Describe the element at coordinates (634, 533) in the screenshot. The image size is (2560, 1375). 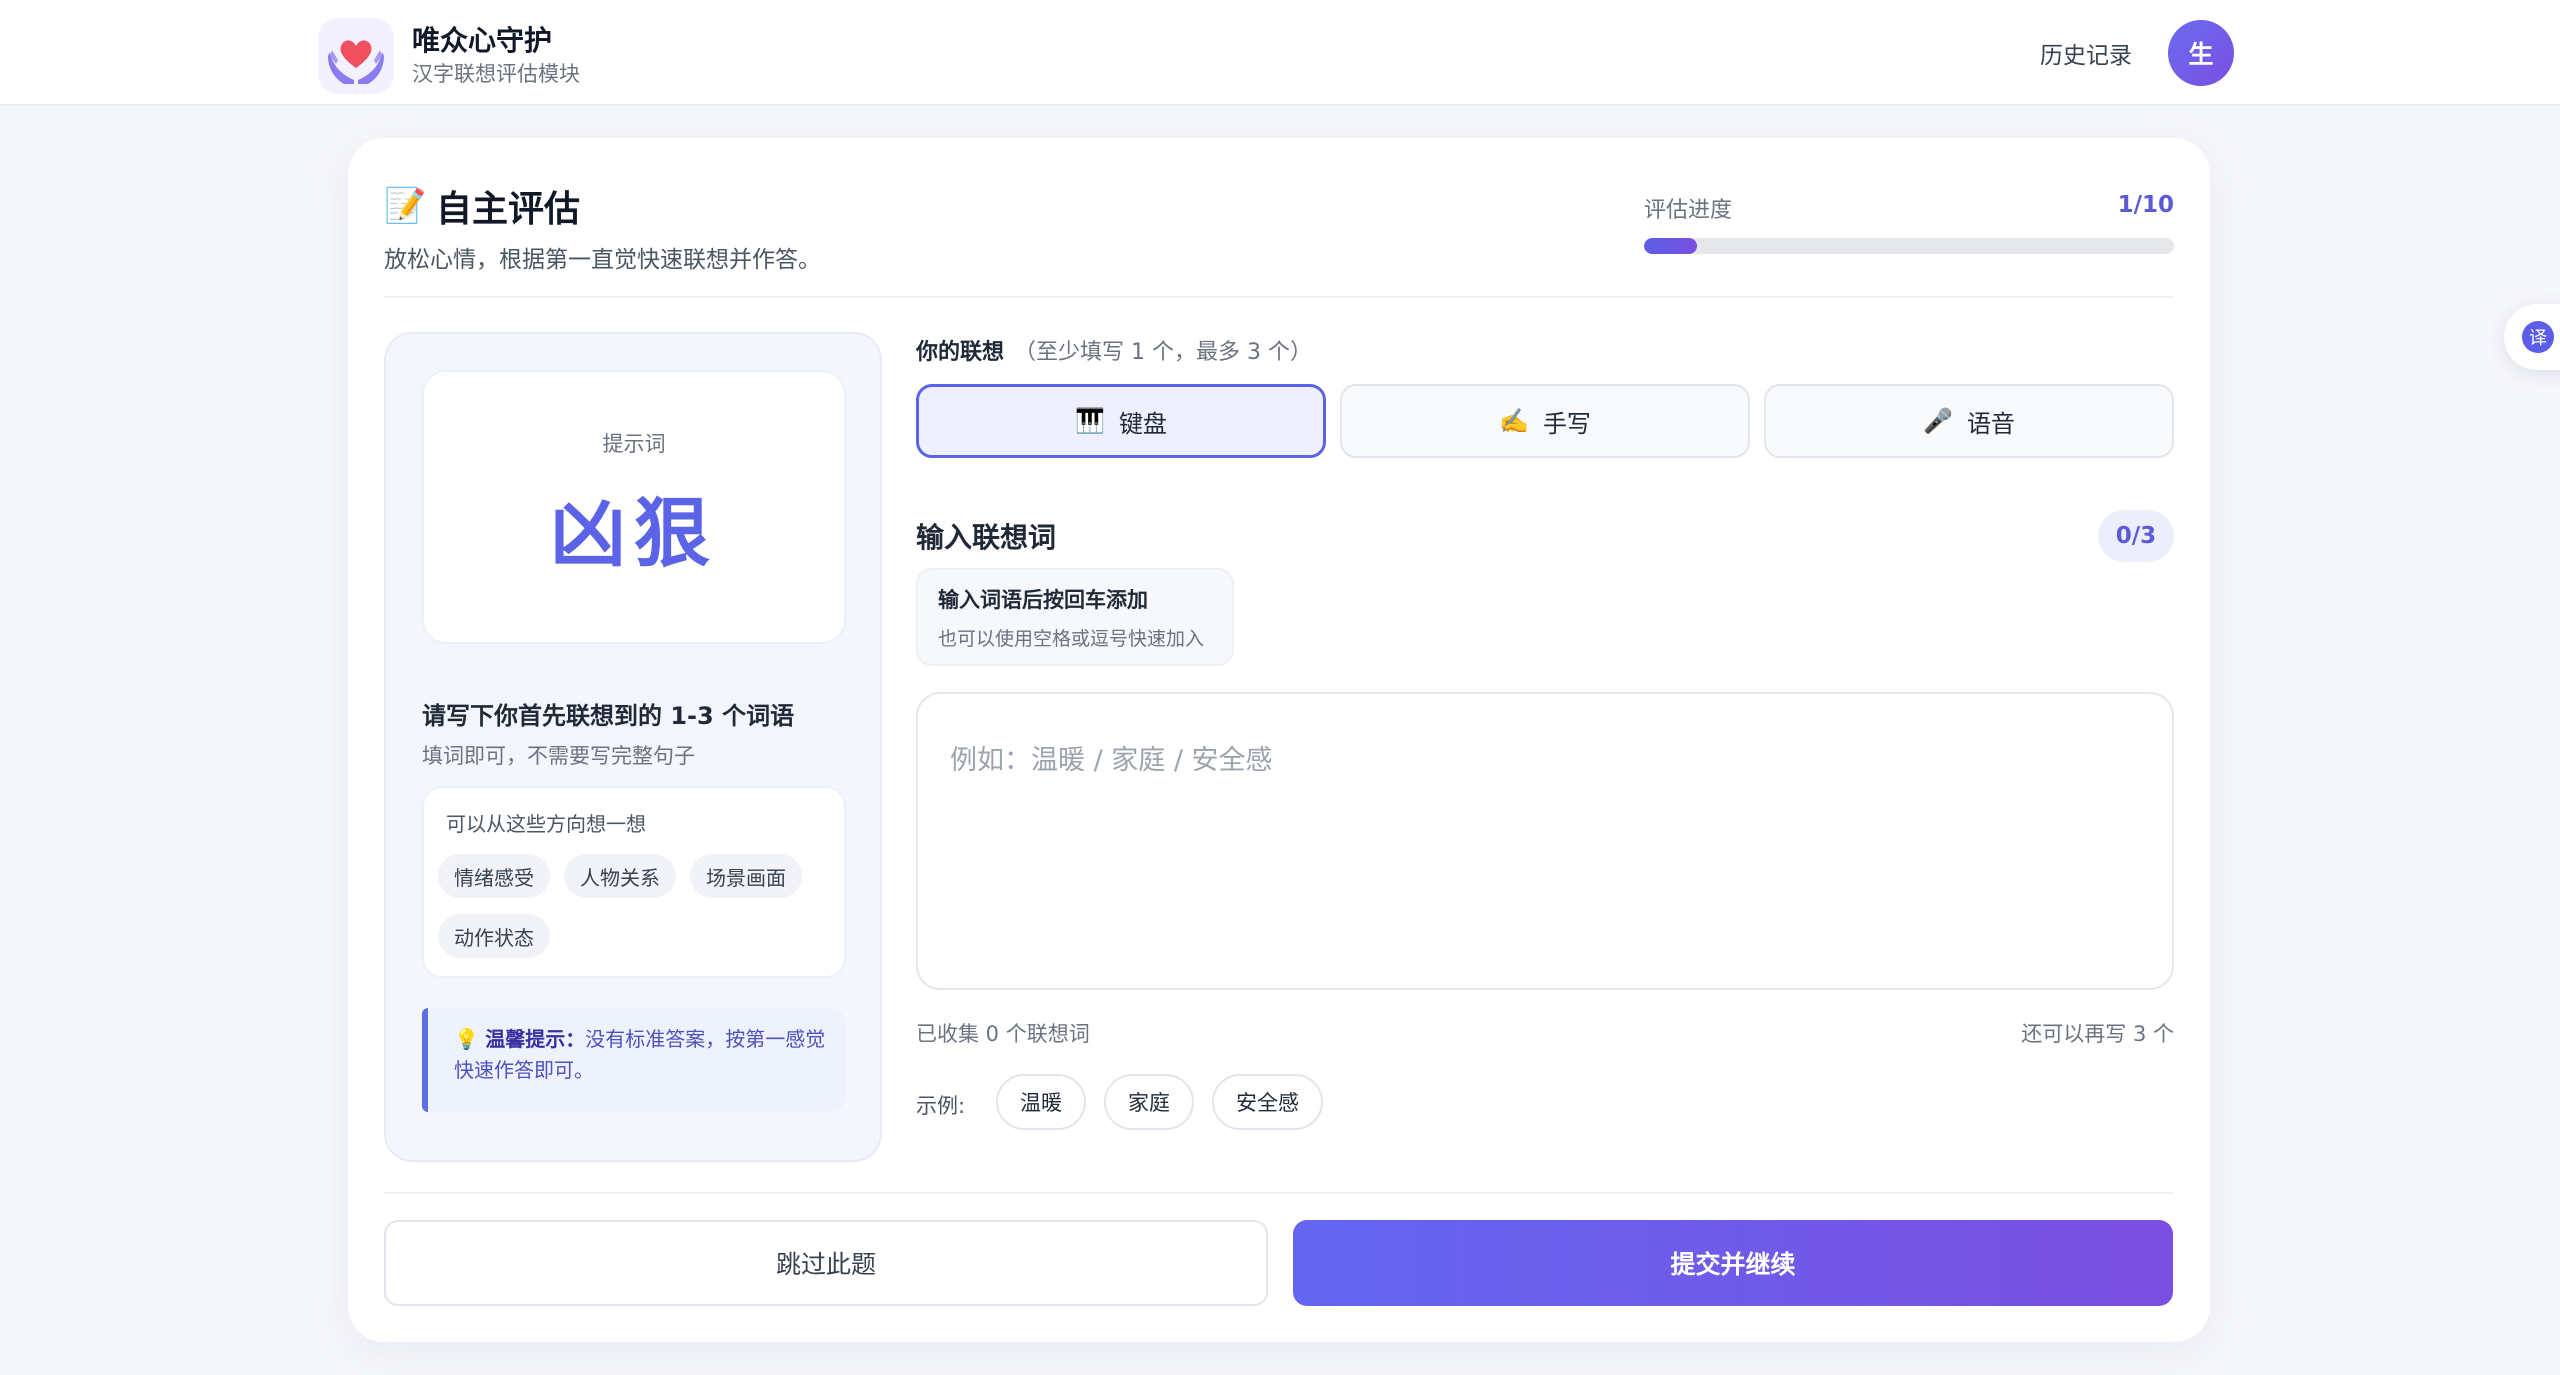
I see `prompt-word: 凶狠` at that location.